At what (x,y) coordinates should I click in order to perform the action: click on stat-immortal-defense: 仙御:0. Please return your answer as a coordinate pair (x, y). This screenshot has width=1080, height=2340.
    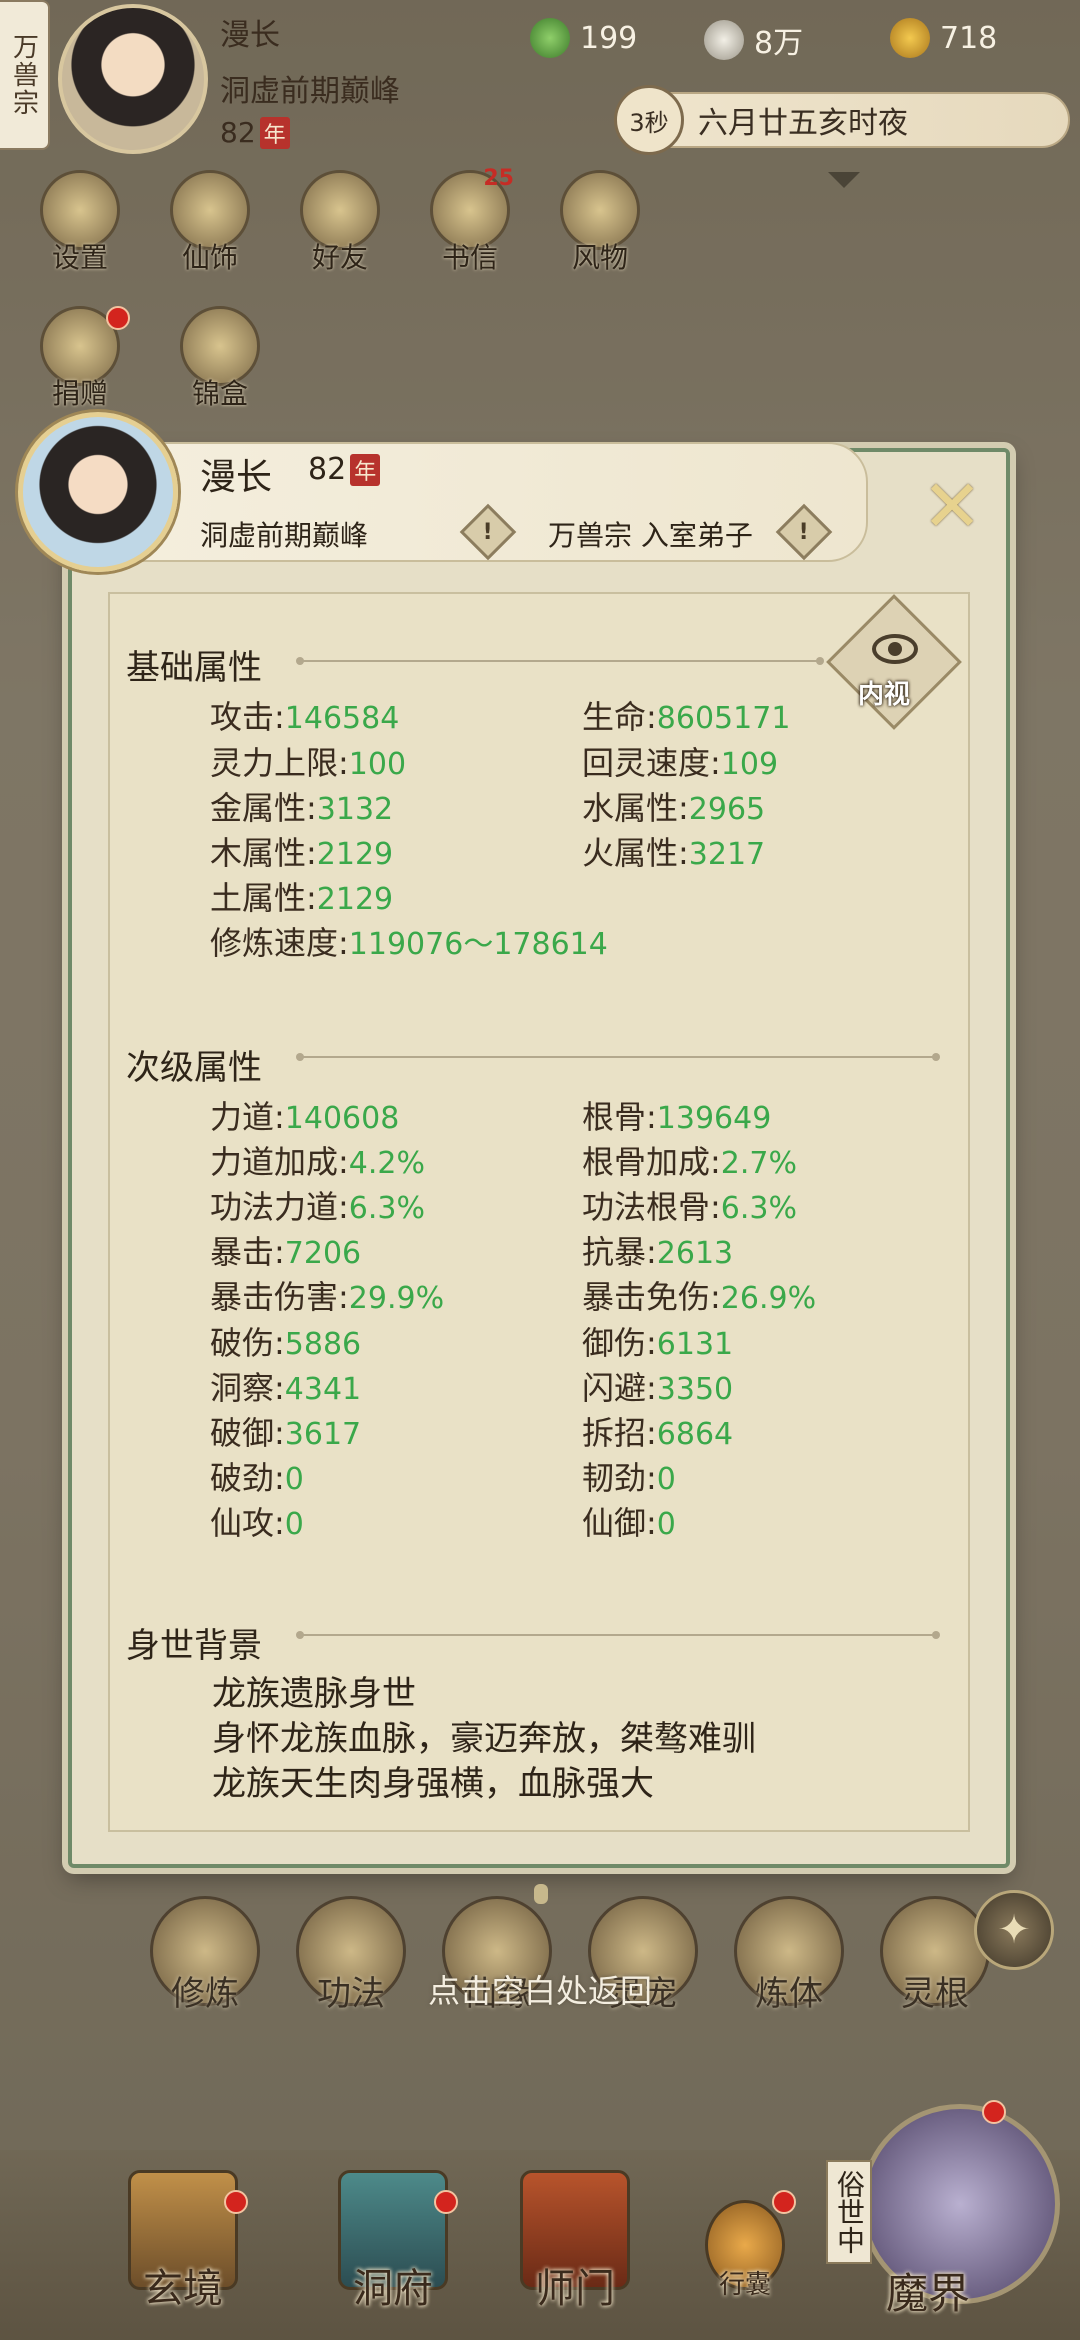
    Looking at the image, I should click on (629, 1523).